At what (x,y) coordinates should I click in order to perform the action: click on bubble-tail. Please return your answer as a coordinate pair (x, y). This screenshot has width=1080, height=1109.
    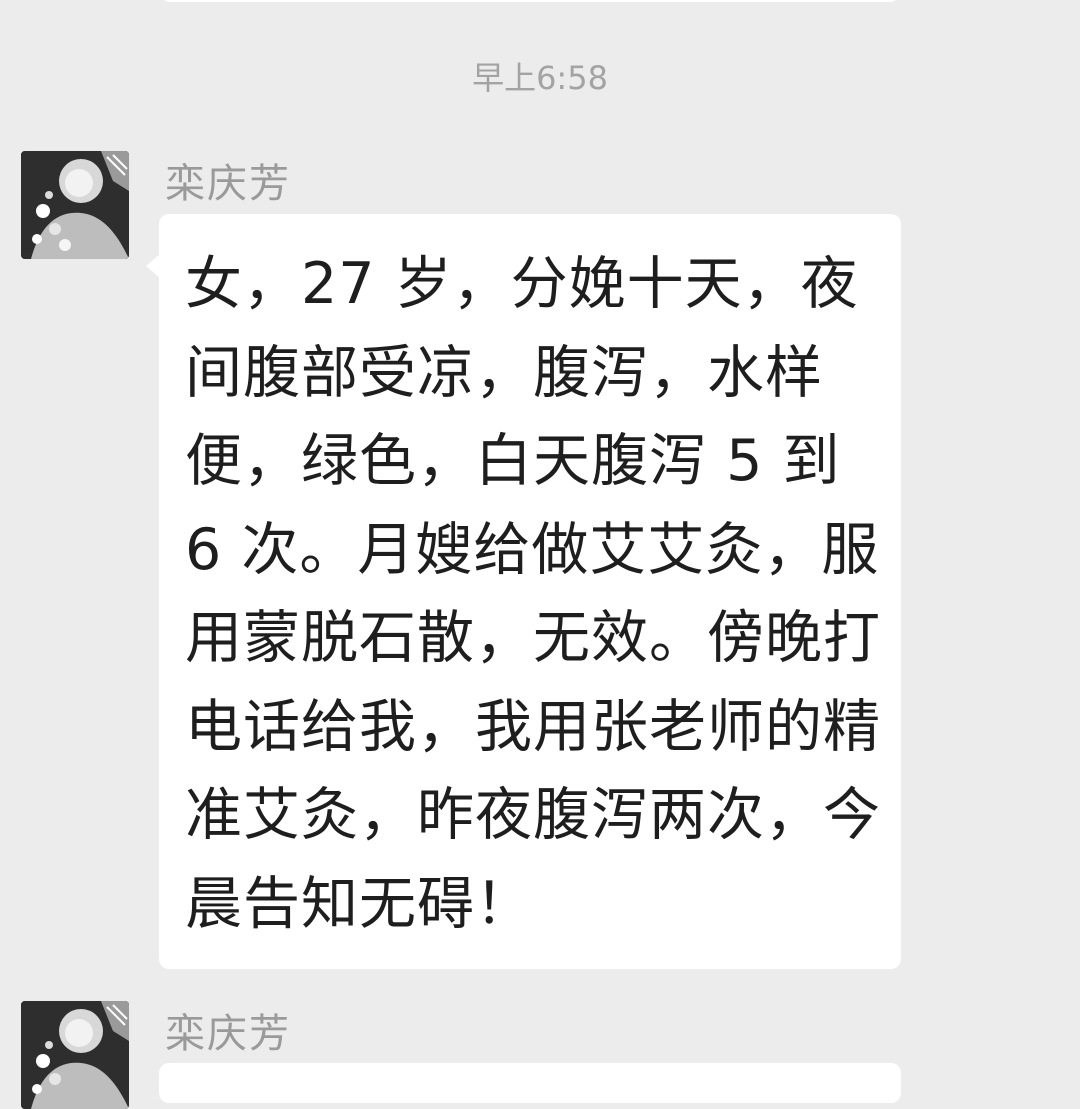
    Looking at the image, I should click on (153, 266).